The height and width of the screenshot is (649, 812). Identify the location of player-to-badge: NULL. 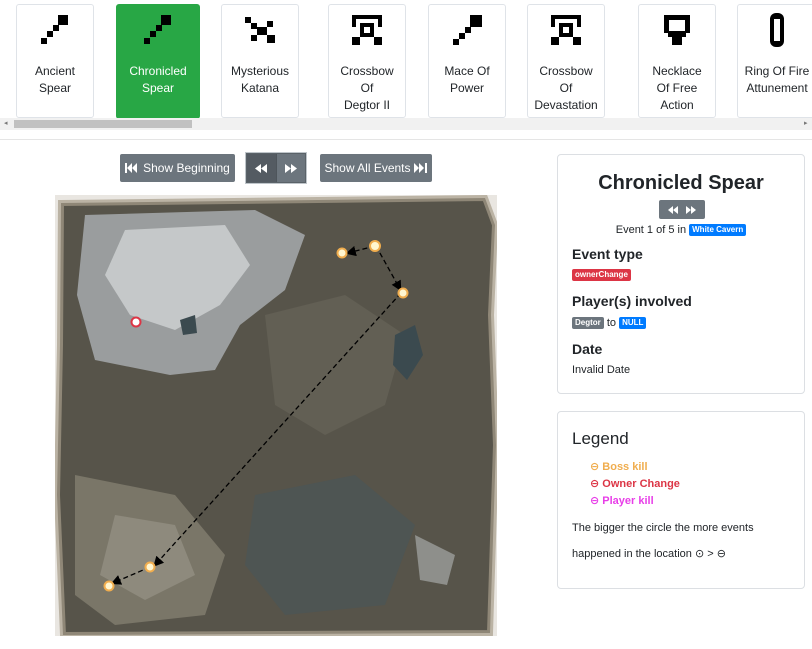
(633, 323).